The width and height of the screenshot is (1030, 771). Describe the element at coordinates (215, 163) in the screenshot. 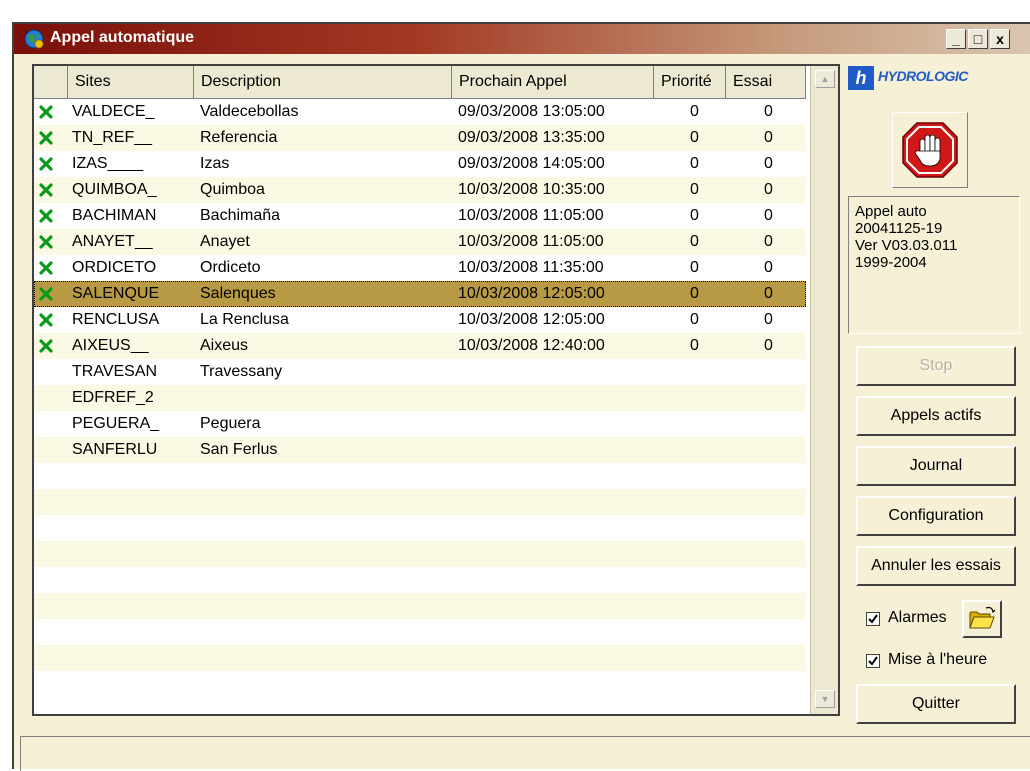

I see `cell-description: Izas` at that location.